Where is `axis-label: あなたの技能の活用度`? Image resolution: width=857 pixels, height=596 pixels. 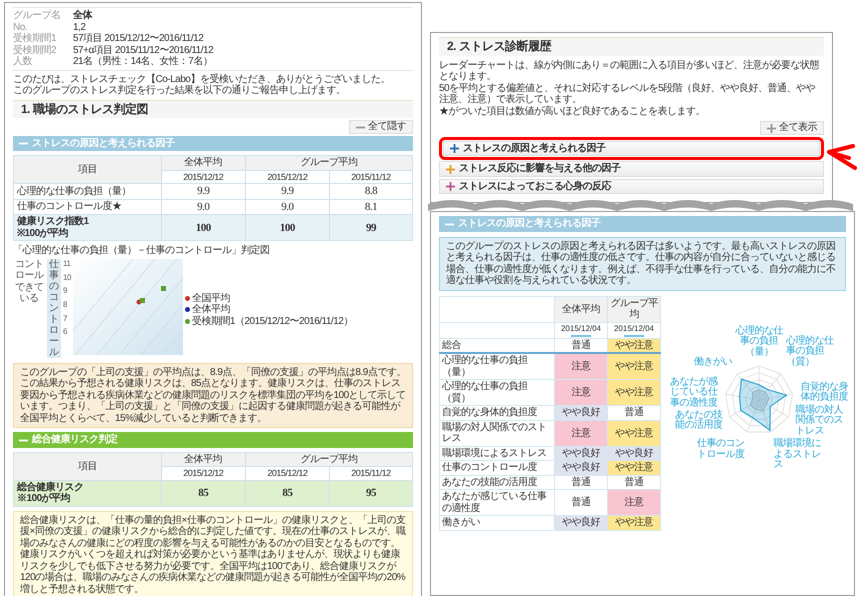
axis-label: あなたの技能の活用度 is located at coordinates (698, 421).